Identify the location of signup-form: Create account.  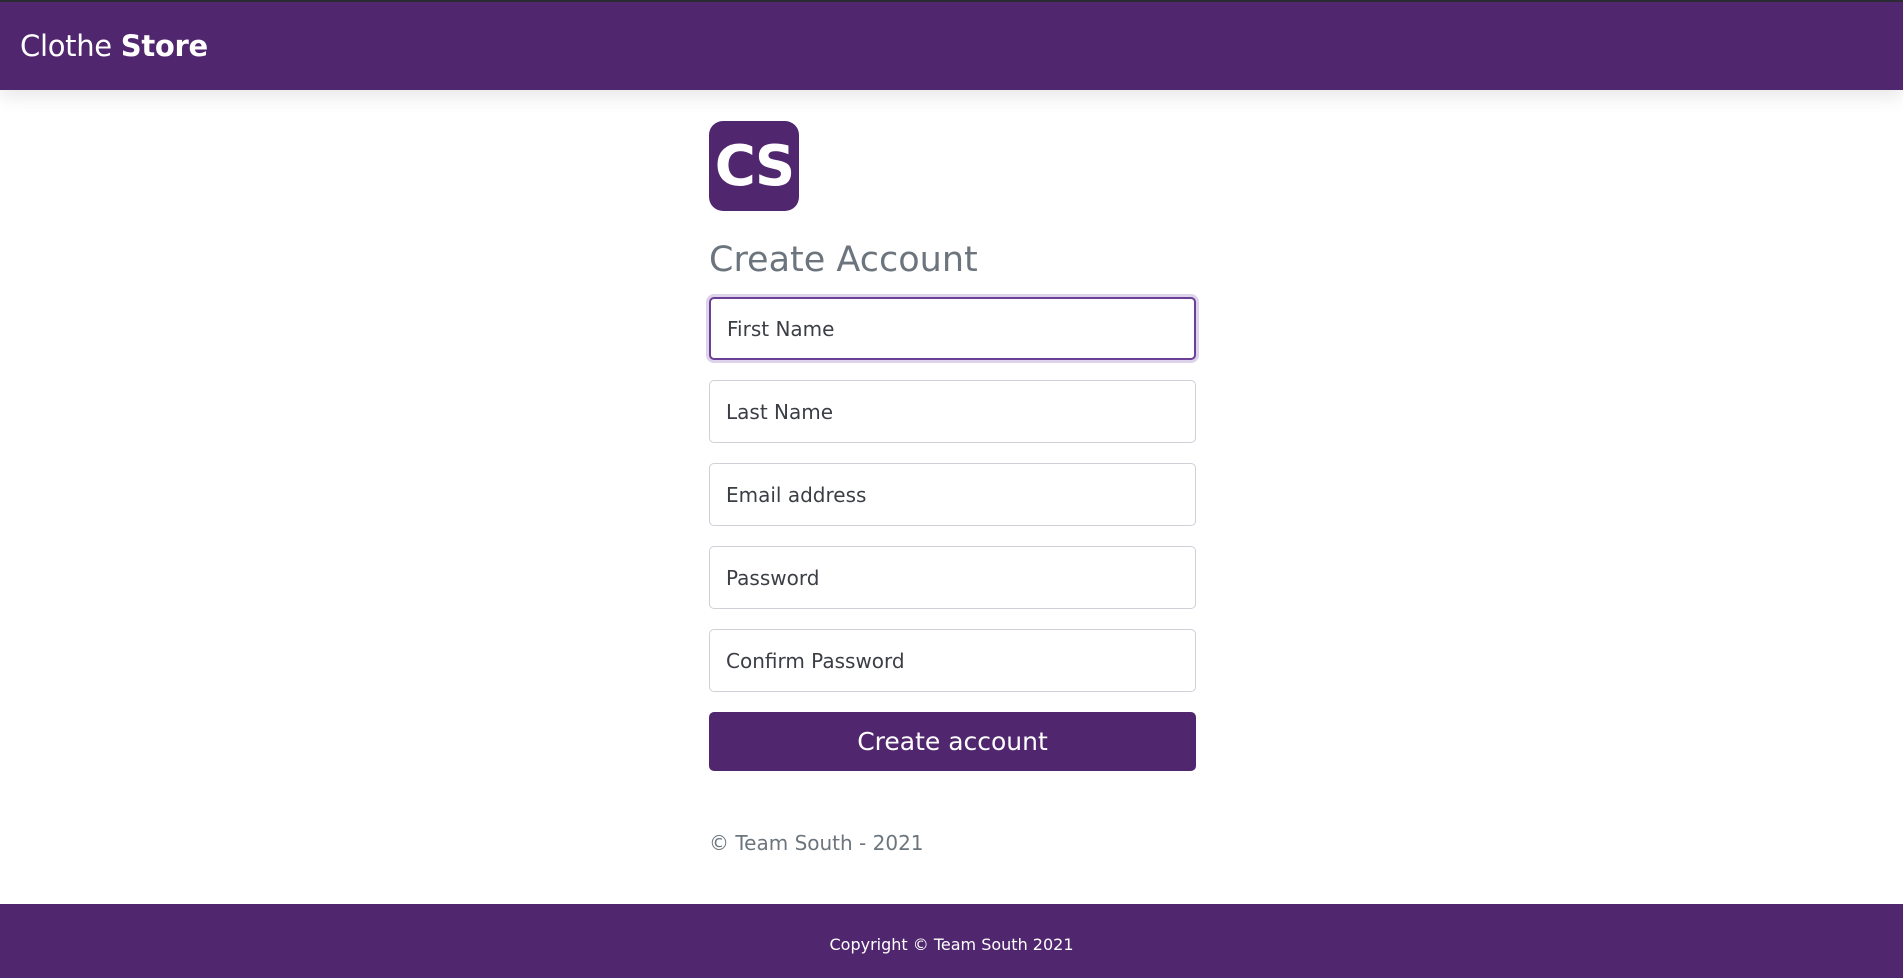
(952, 534).